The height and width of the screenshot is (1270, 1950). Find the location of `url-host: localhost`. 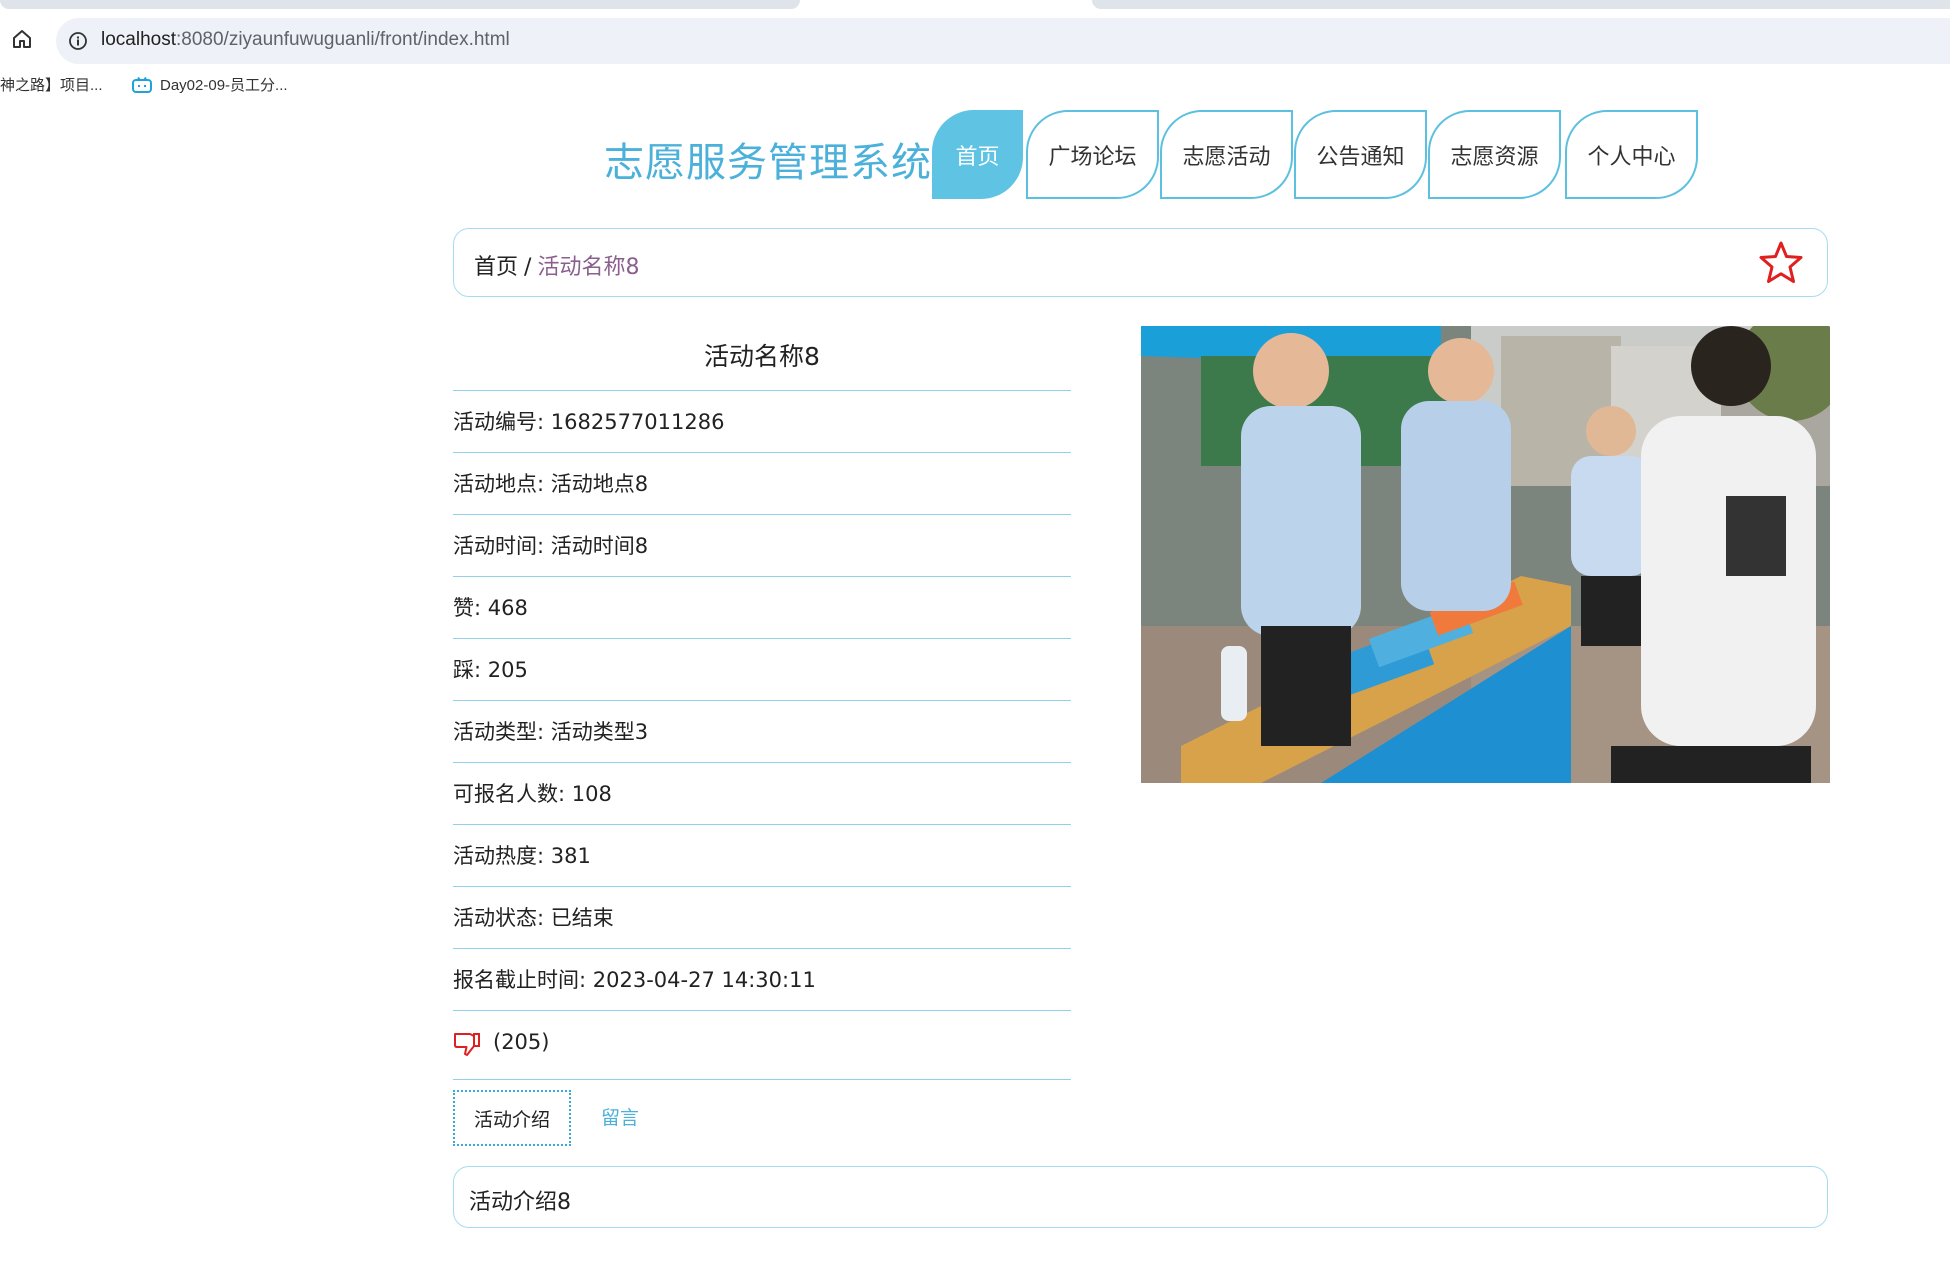

url-host: localhost is located at coordinates (138, 39).